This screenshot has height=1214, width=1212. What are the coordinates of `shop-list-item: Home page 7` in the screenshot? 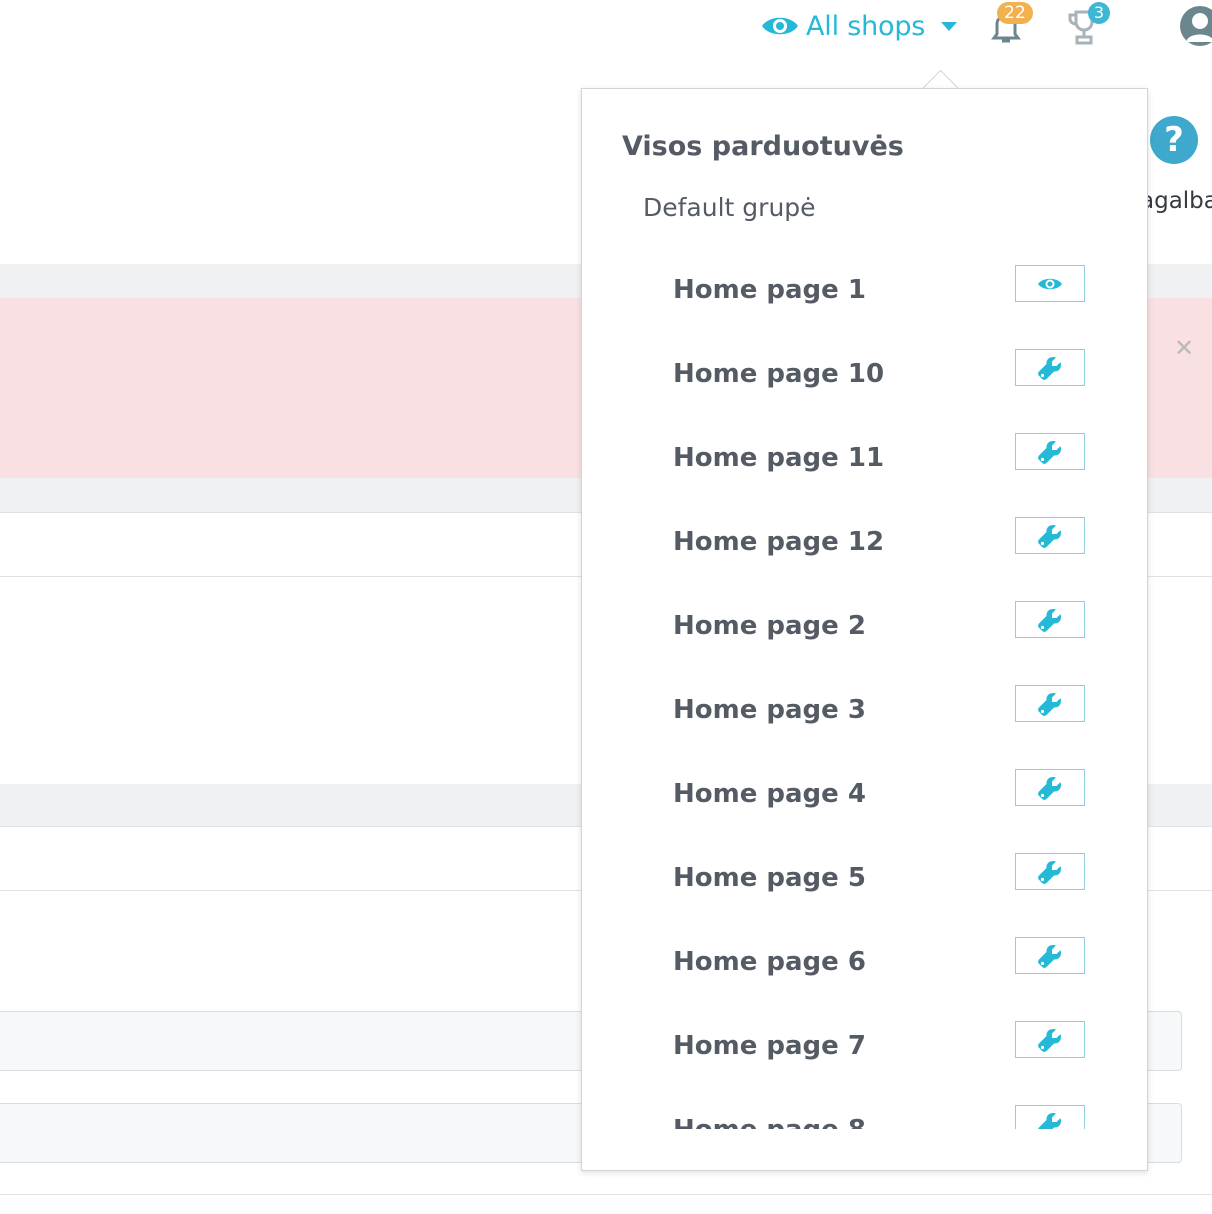 It's located at (864, 1063).